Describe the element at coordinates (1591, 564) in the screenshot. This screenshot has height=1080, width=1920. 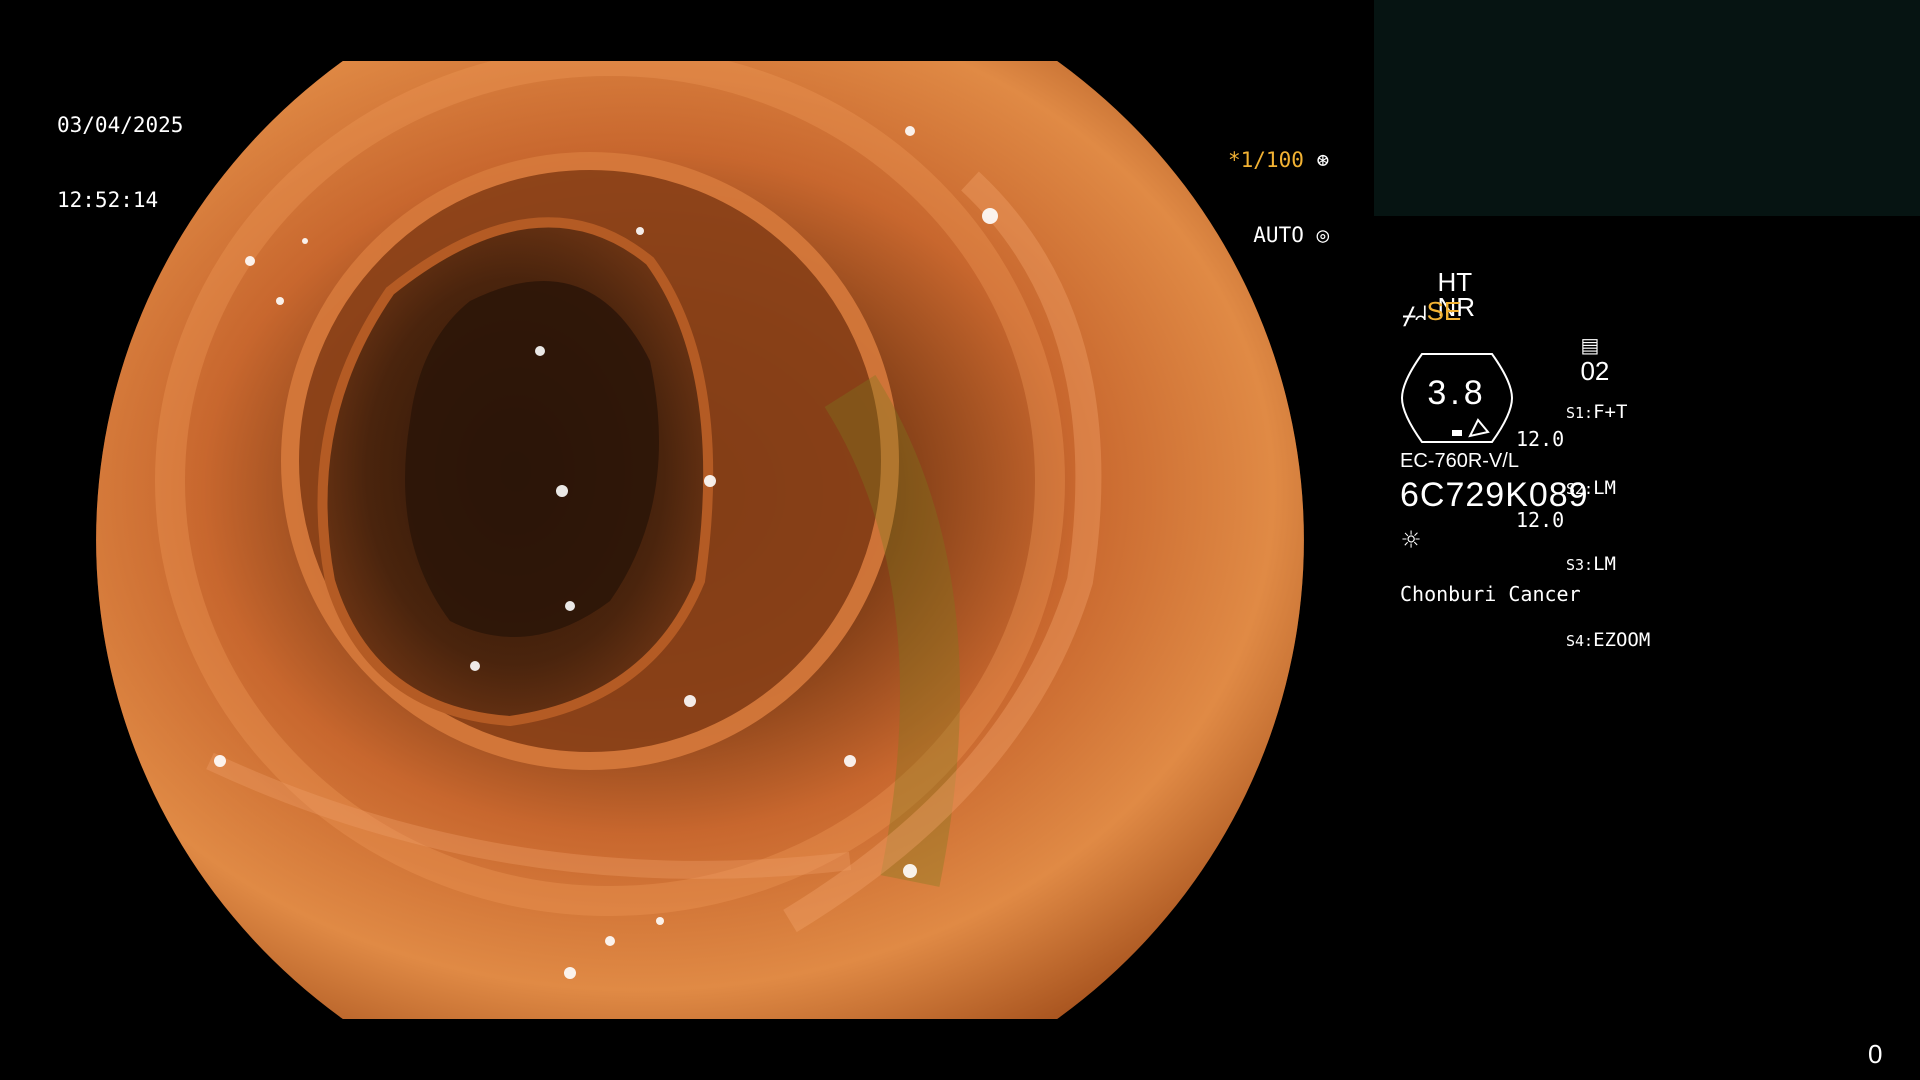
I see `switch-row-3: S3:LM` at that location.